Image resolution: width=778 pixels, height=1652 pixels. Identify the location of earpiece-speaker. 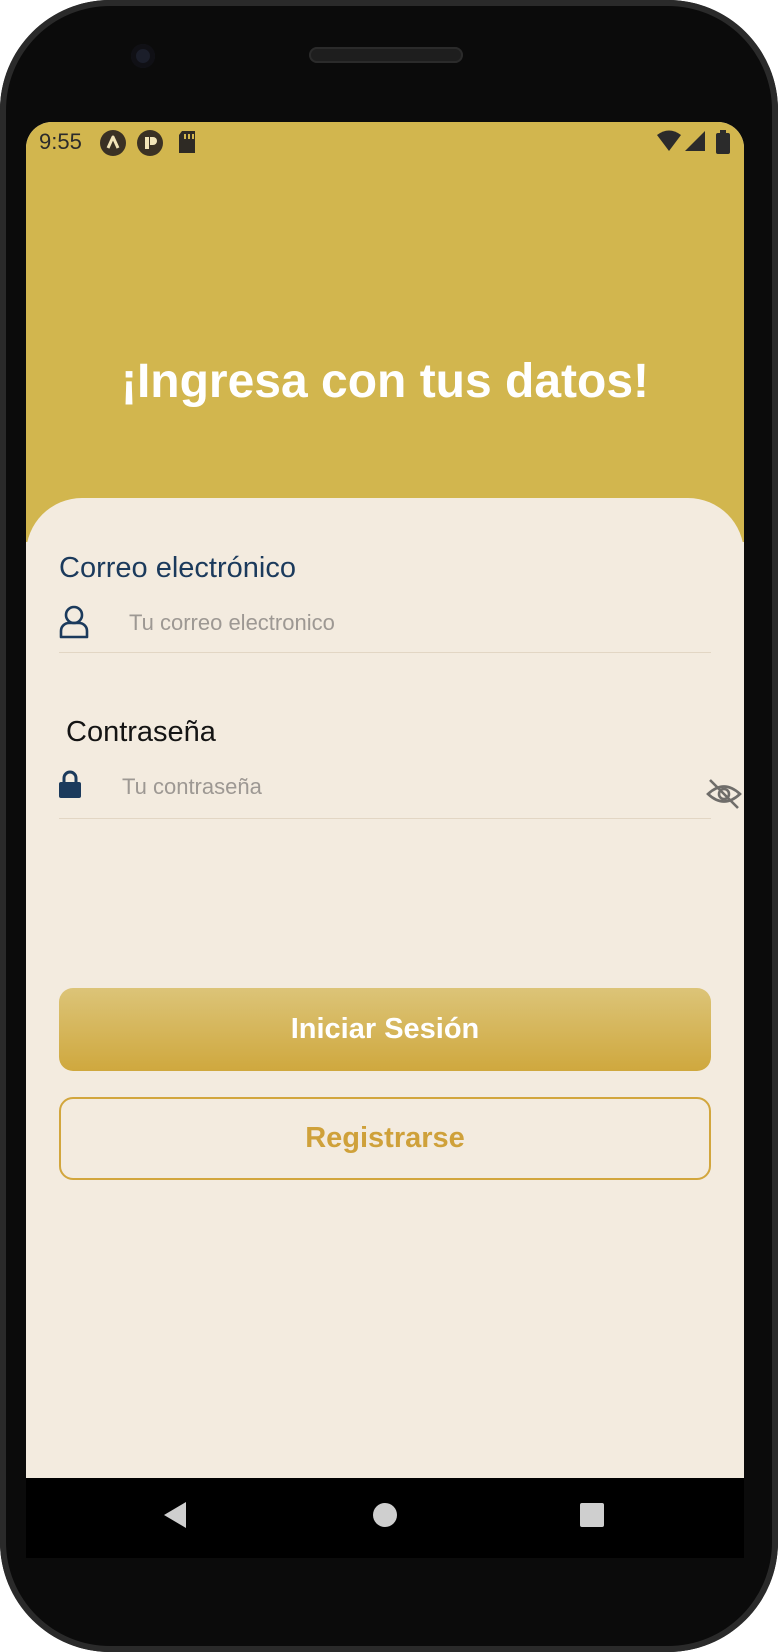
(386, 55).